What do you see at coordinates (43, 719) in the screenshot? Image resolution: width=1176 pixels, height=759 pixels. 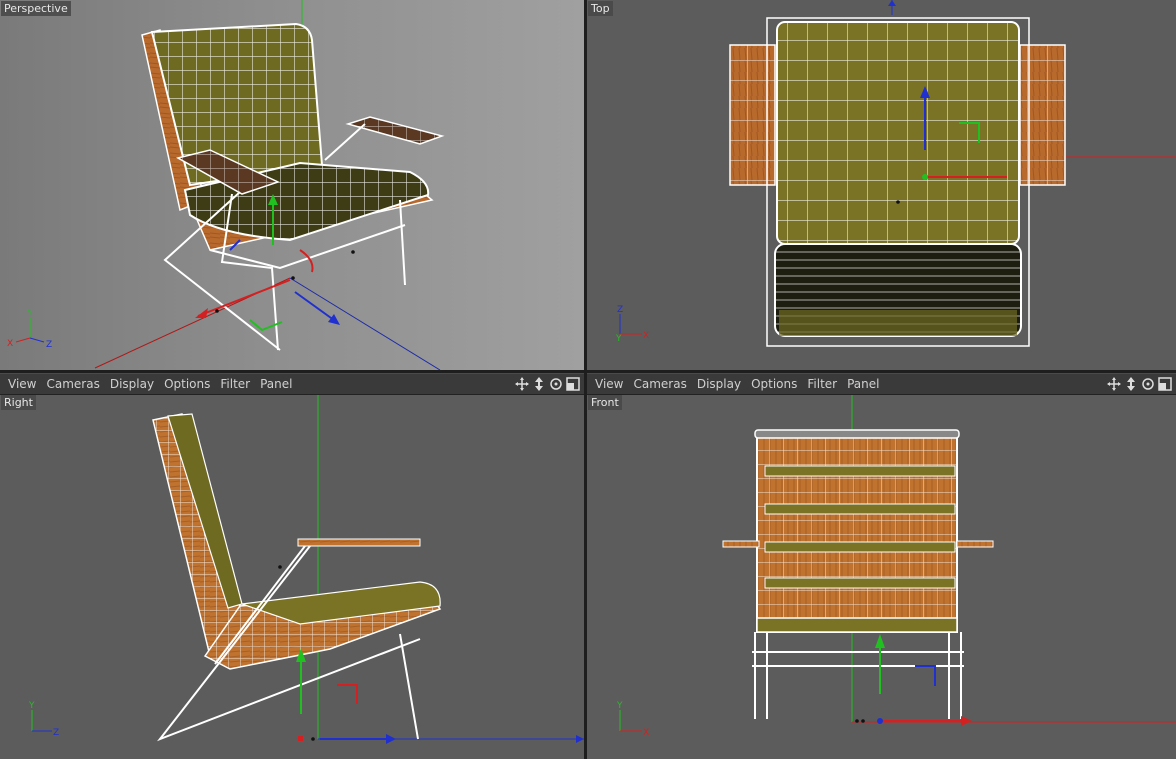 I see `axis-indicator: Y Z` at bounding box center [43, 719].